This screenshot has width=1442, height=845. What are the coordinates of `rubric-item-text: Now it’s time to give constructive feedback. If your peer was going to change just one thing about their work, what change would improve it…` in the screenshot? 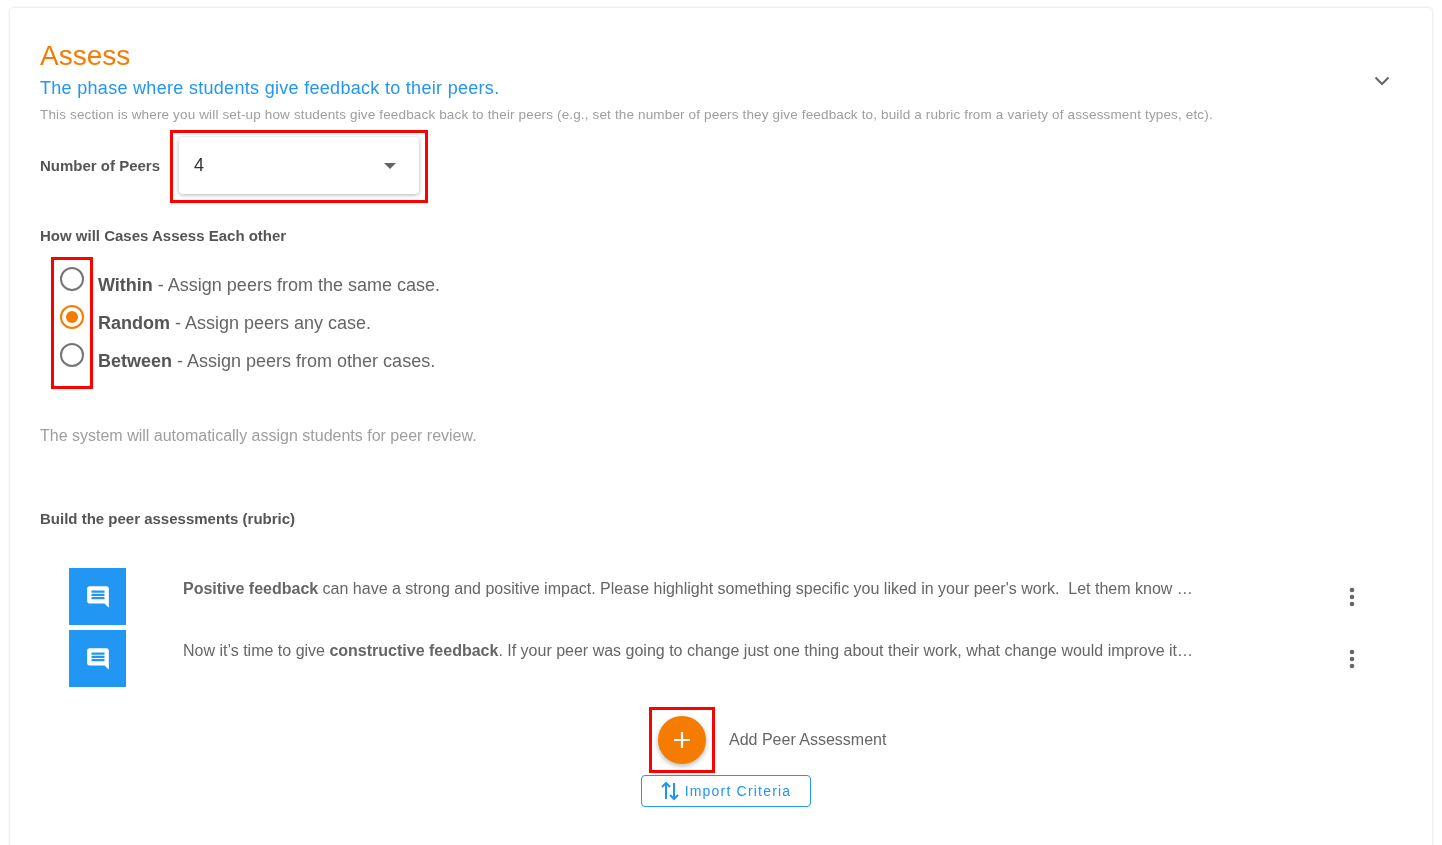 It's located at (733, 650).